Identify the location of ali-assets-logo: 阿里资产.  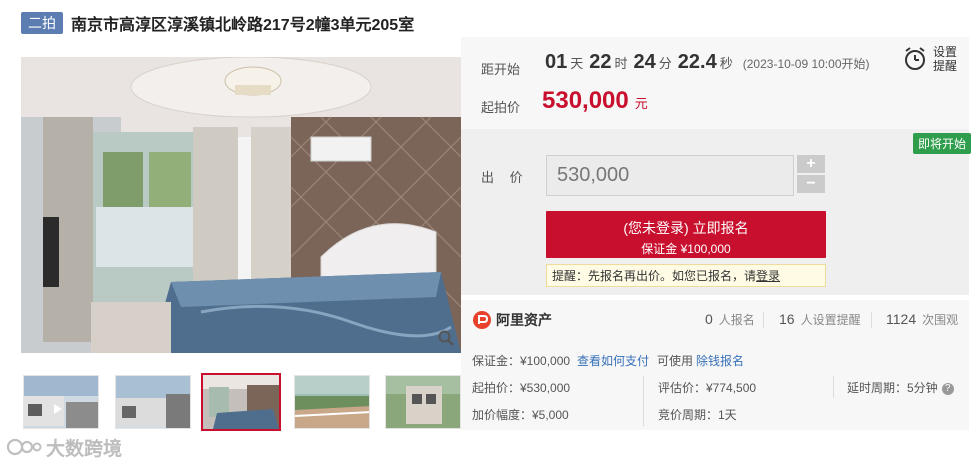
(512, 320).